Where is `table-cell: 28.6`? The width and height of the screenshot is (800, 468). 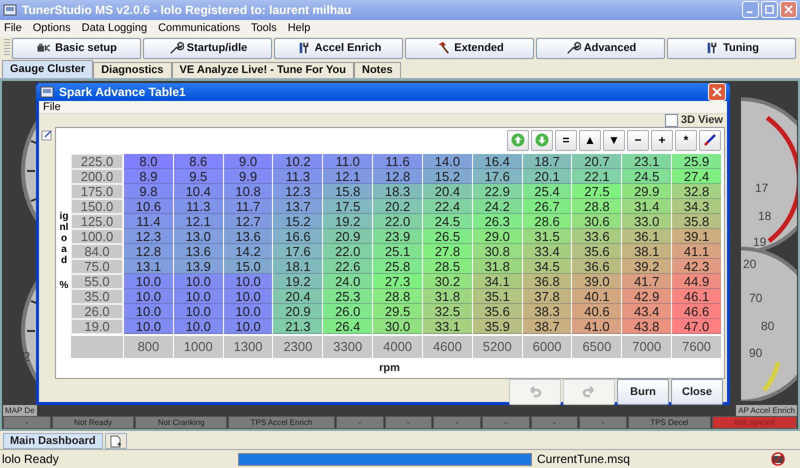
table-cell: 28.6 is located at coordinates (547, 221).